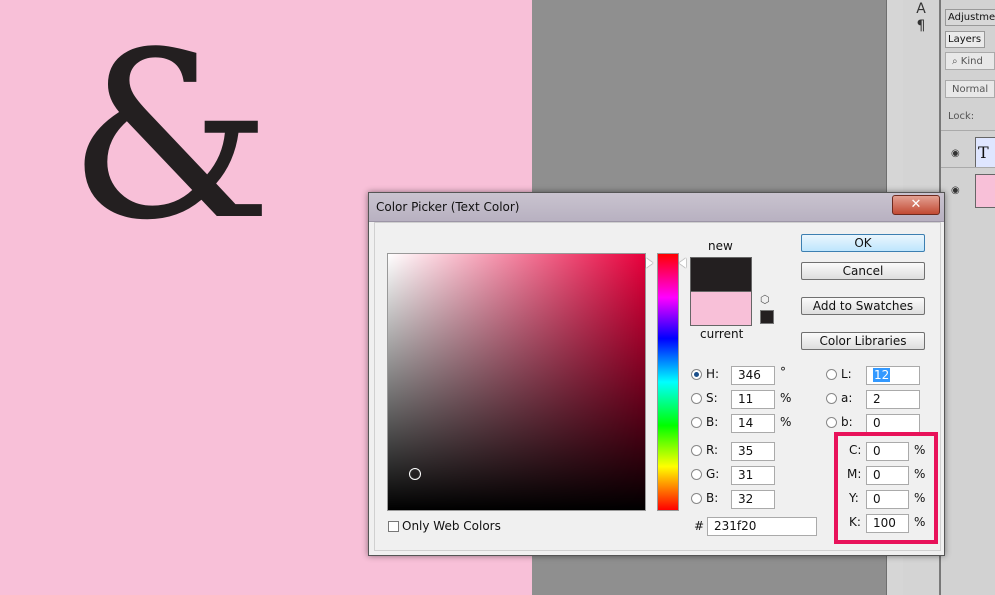 Image resolution: width=995 pixels, height=595 pixels. I want to click on label-h: H:, so click(713, 374).